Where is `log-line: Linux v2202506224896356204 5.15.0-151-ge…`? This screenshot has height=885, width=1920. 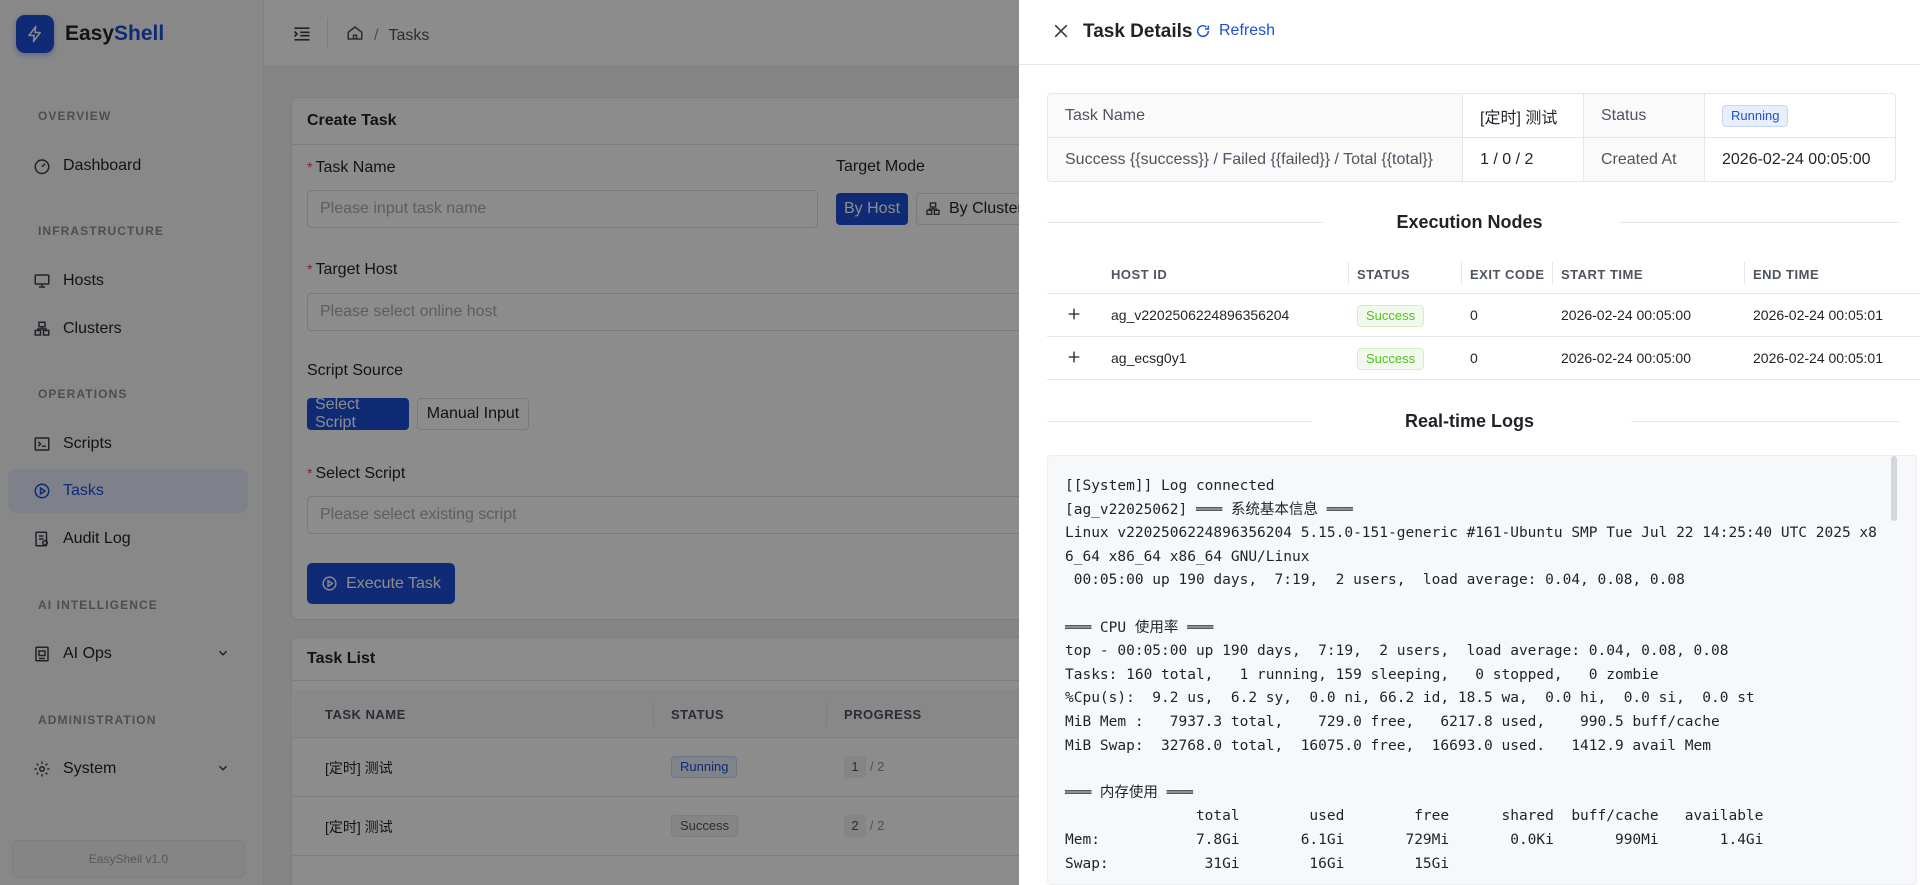
log-line: Linux v2202506224896356204 5.15.0-151-ge… is located at coordinates (1471, 533).